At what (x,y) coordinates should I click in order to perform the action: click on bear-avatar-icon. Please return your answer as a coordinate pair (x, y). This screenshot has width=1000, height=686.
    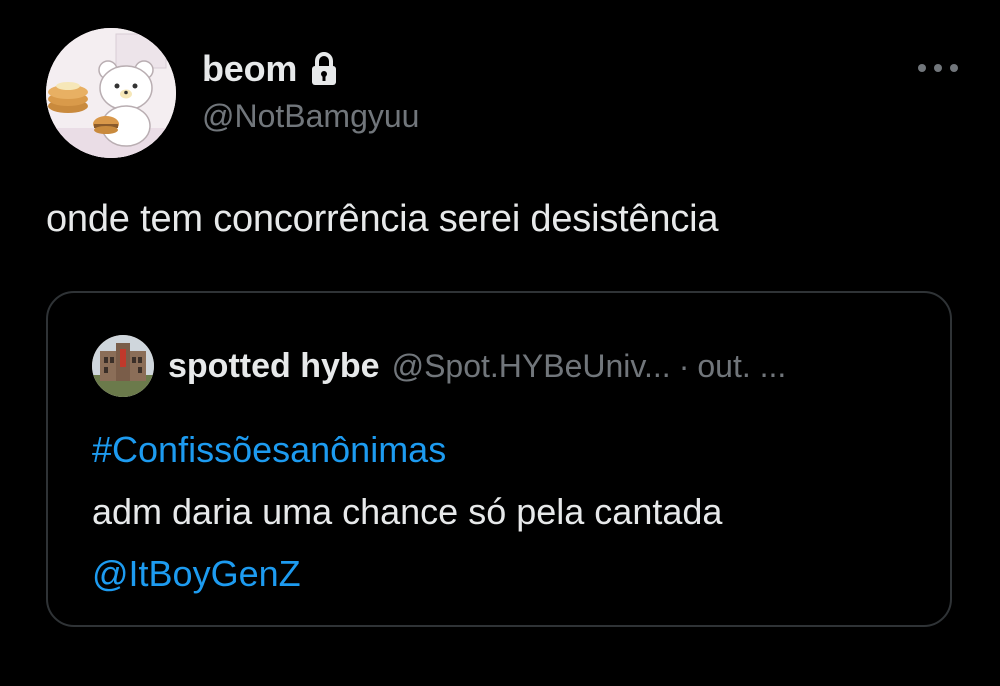
    Looking at the image, I should click on (111, 93).